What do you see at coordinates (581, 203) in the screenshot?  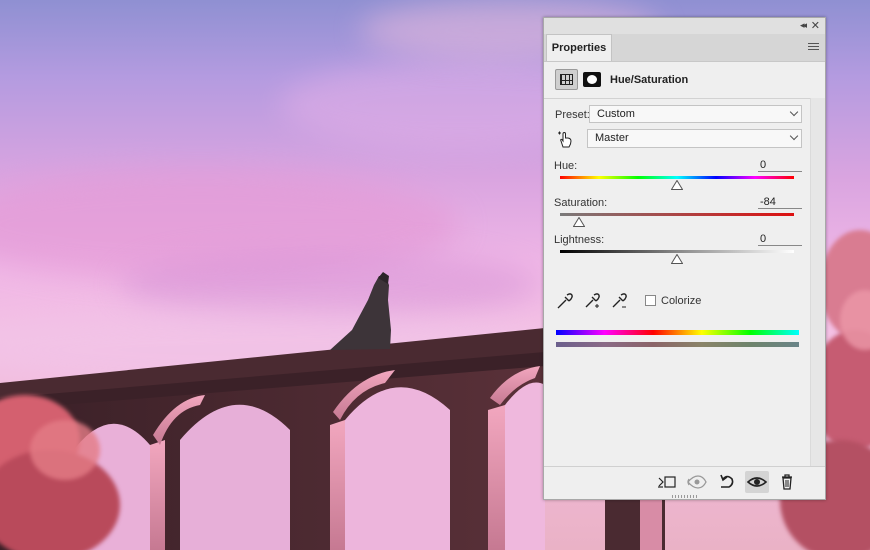 I see `saturation-label: Saturation:` at bounding box center [581, 203].